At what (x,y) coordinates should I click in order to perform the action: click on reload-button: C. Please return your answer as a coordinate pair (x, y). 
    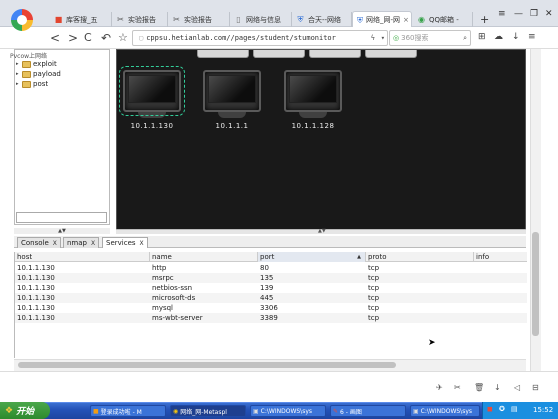
    Looking at the image, I should click on (88, 38).